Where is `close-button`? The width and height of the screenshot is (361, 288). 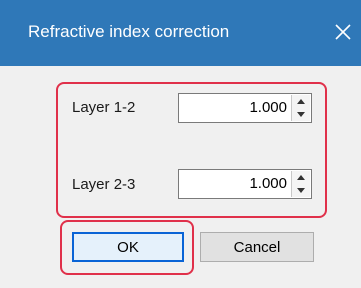 close-button is located at coordinates (343, 32).